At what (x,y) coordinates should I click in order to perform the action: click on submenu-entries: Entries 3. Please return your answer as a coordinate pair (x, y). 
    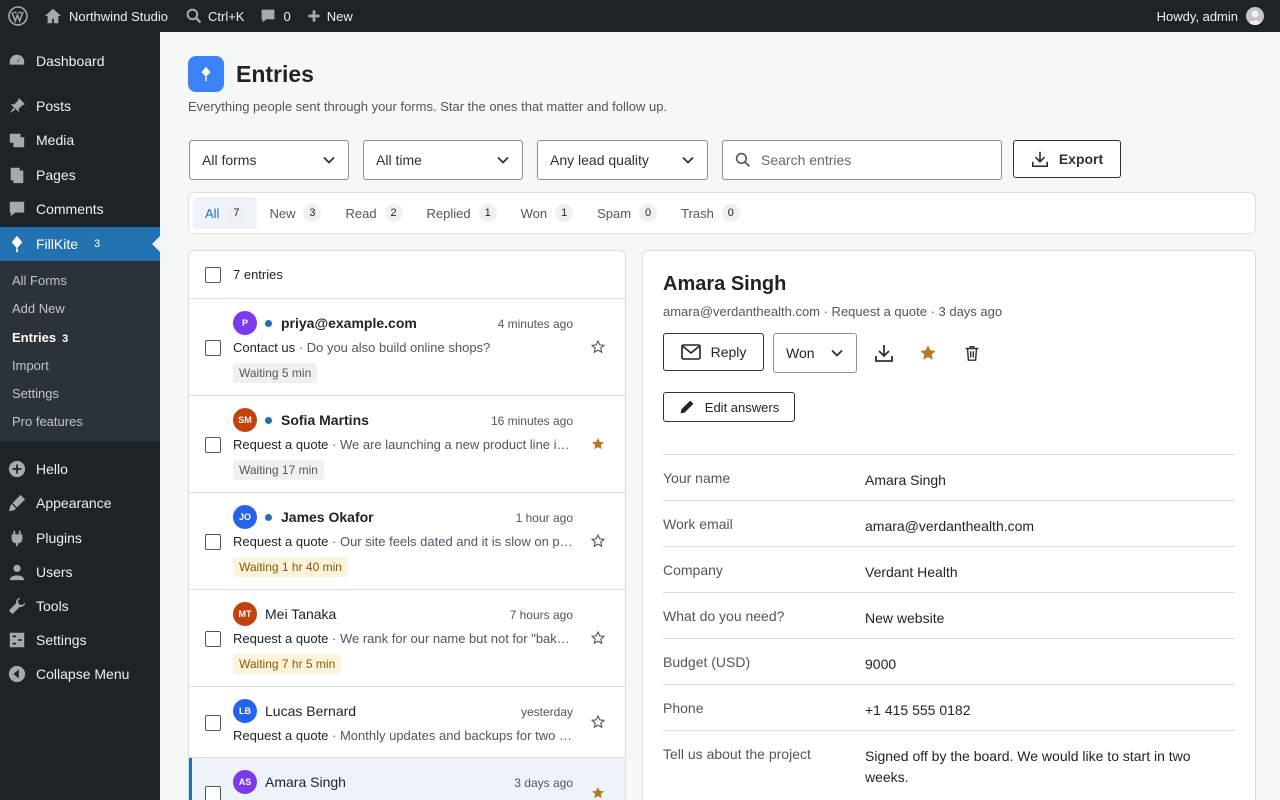
    Looking at the image, I should click on (40, 337).